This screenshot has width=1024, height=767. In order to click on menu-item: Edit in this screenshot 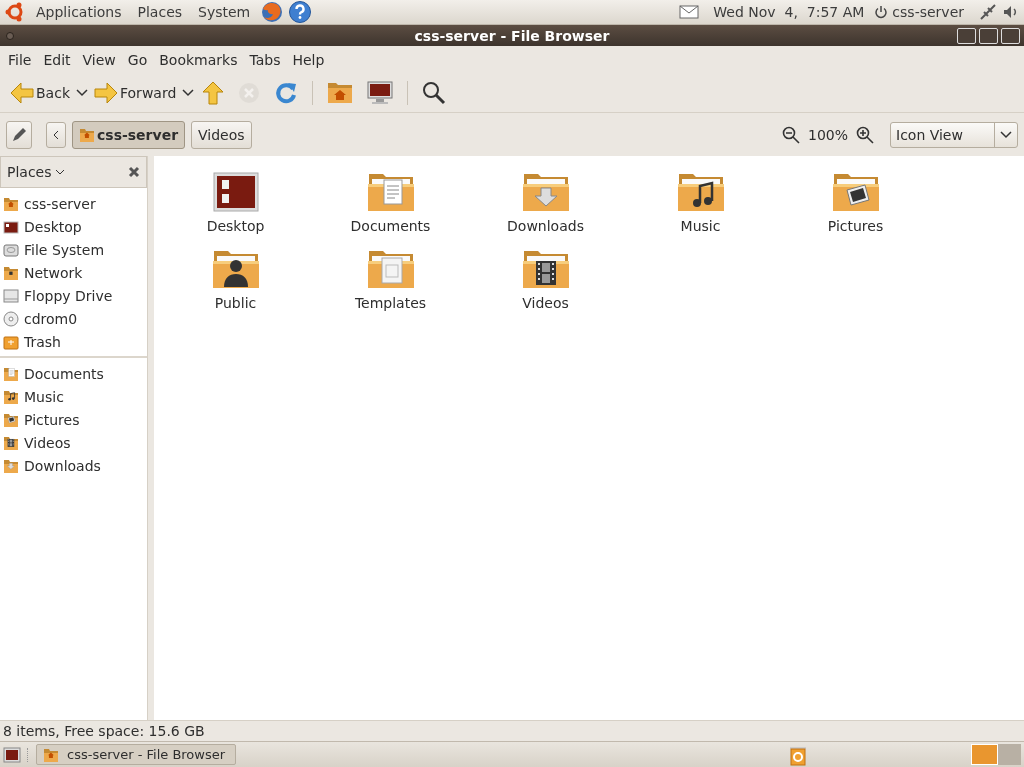, I will do `click(57, 59)`.